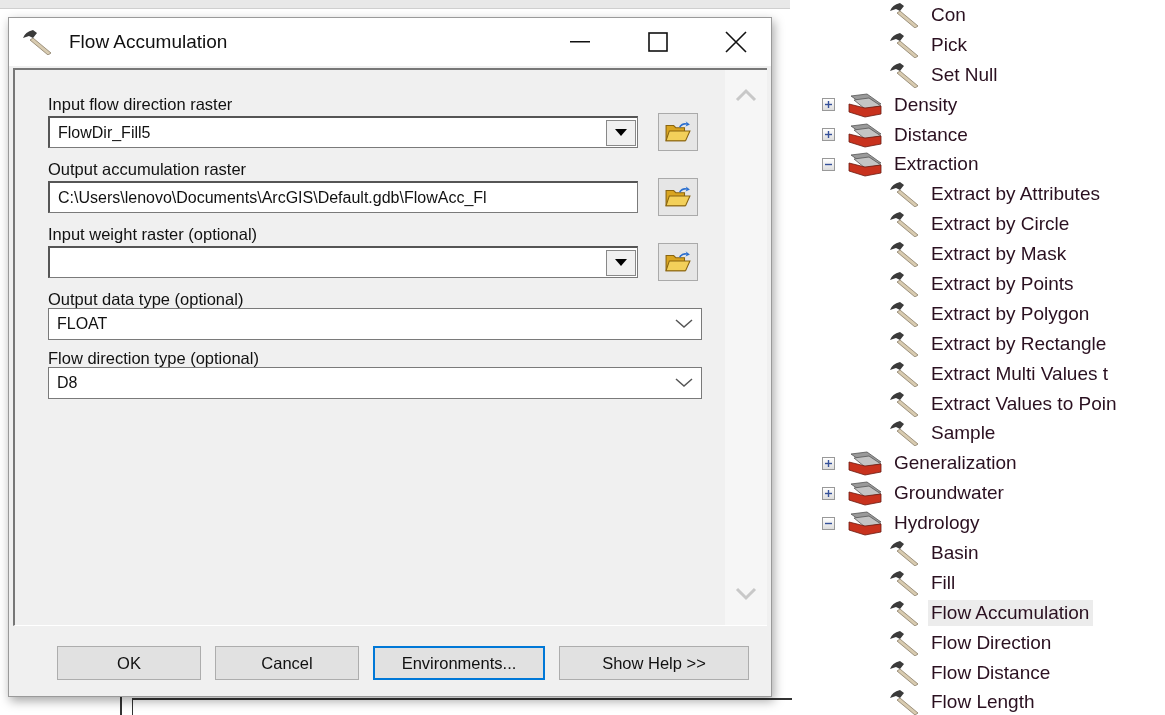 The image size is (1165, 715). What do you see at coordinates (949, 44) in the screenshot?
I see `tree-item: Pick` at bounding box center [949, 44].